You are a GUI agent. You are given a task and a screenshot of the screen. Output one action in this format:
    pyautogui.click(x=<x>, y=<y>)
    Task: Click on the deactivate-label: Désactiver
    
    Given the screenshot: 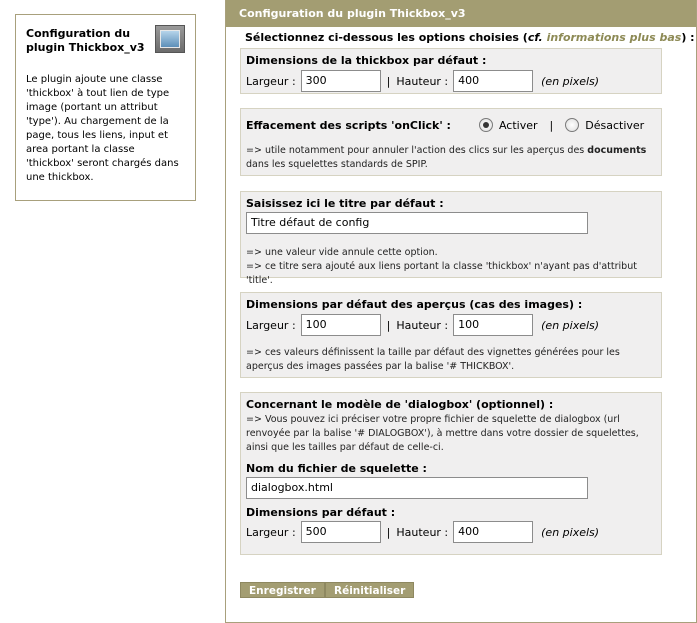 What is the action you would take?
    pyautogui.click(x=614, y=125)
    